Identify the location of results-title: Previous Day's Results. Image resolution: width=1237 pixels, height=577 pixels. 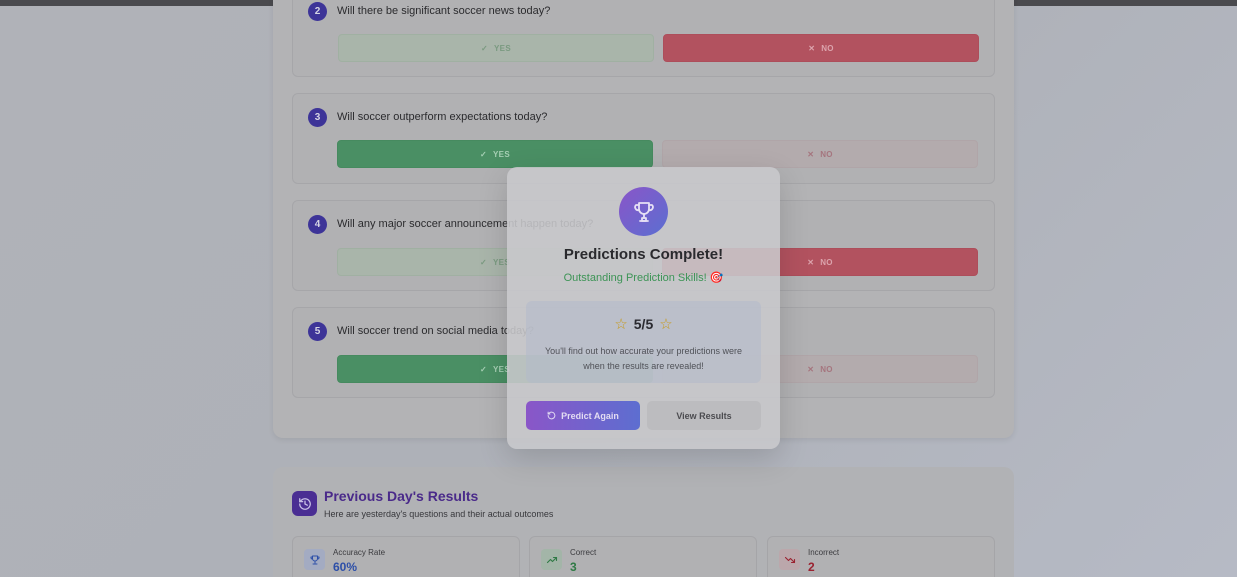
(401, 496).